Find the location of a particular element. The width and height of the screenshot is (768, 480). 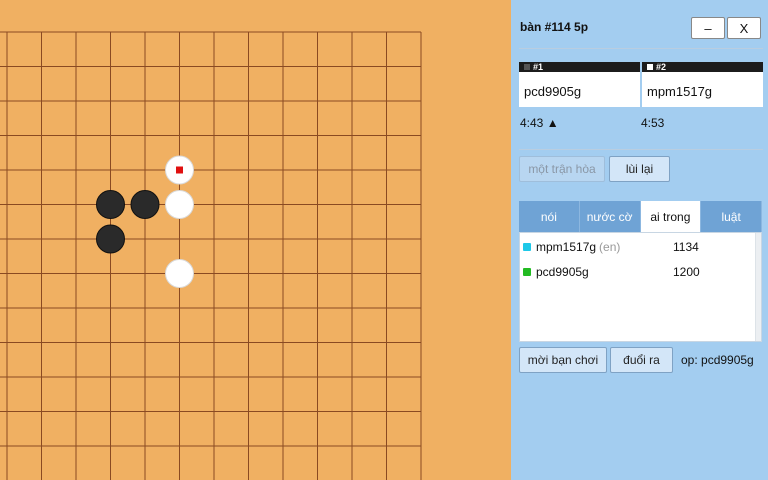

user-rating: 1134 is located at coordinates (686, 247).